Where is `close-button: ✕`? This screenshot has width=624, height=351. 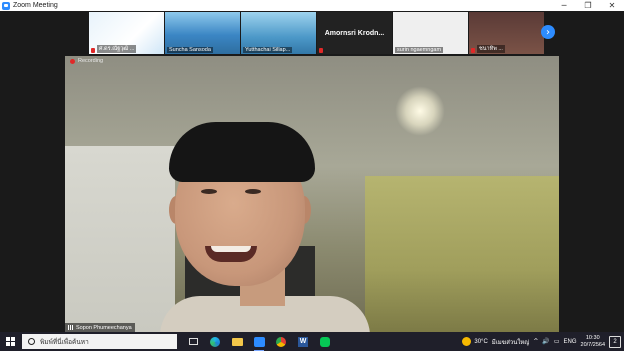
close-button: ✕ is located at coordinates (612, 5).